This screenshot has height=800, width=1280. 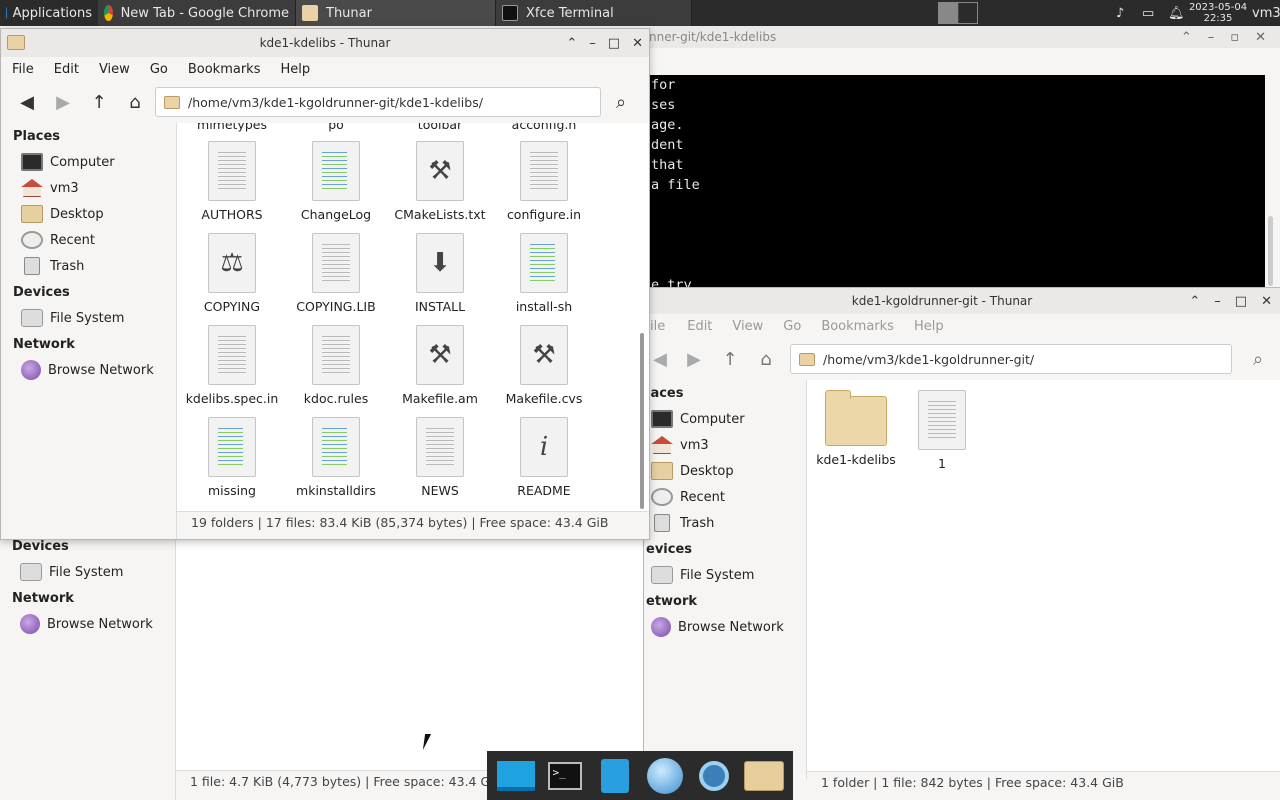 I want to click on file-item: ChangeLog, so click(x=336, y=181).